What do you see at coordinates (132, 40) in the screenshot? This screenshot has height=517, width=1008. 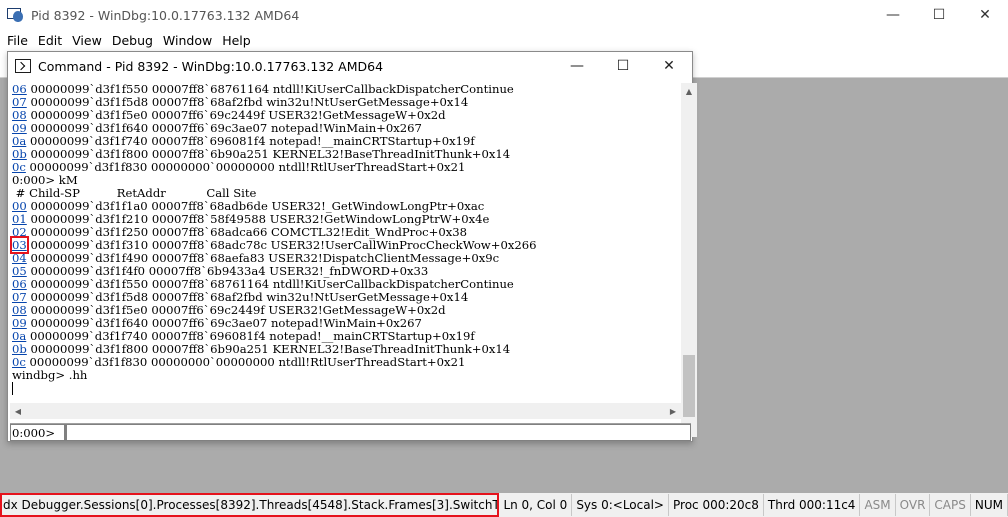 I see `menu-debug: Debug` at bounding box center [132, 40].